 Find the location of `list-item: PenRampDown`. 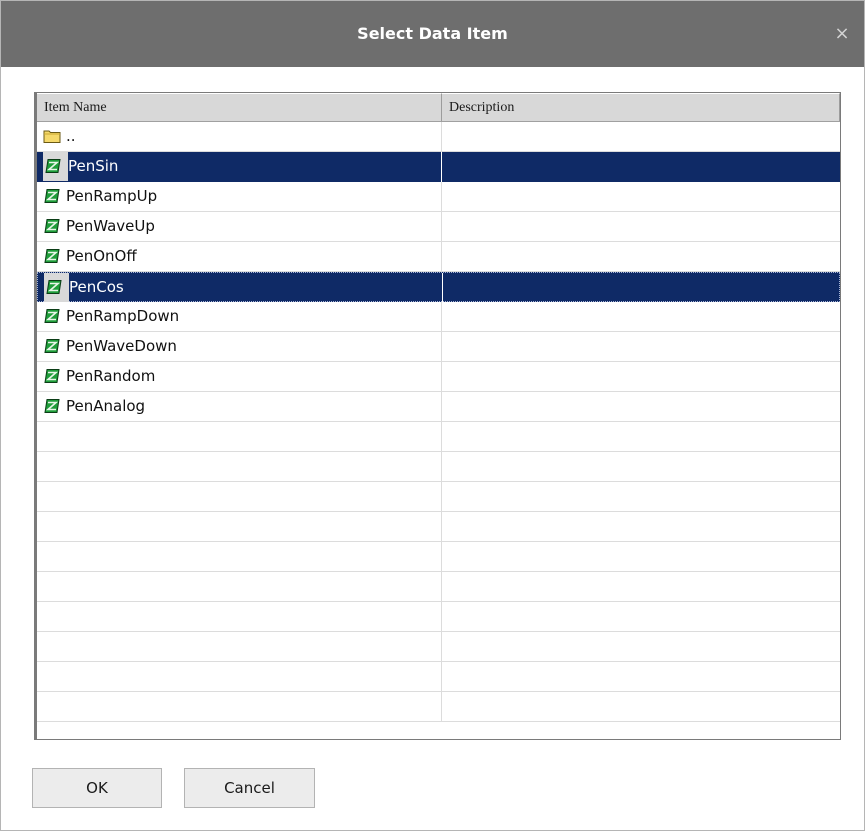

list-item: PenRampDown is located at coordinates (438, 317).